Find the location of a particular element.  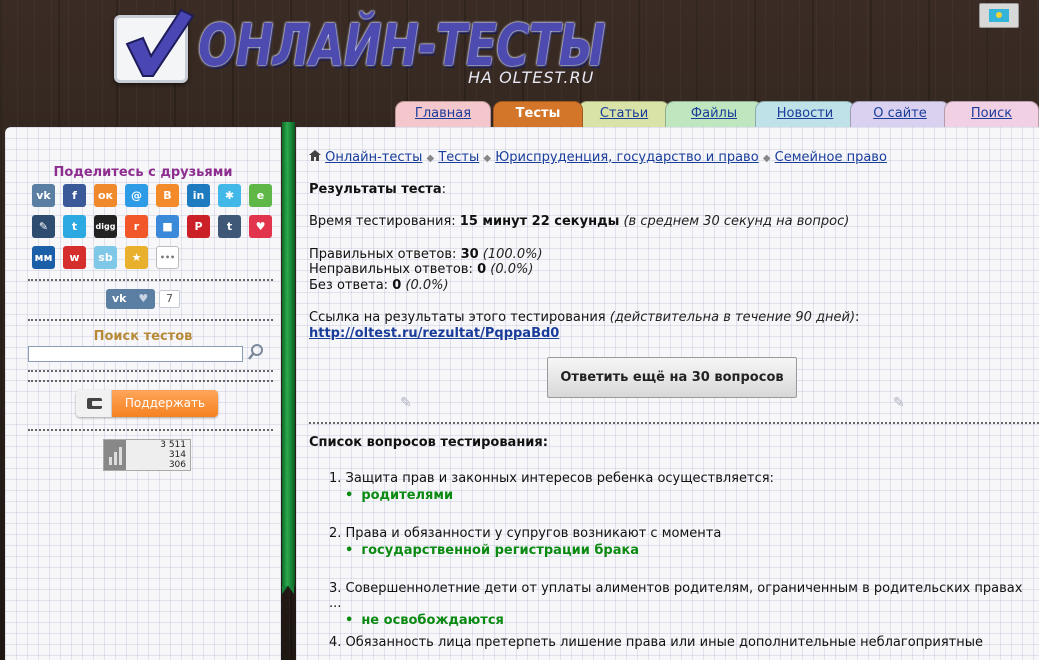

evernote-icon: e is located at coordinates (260, 195).